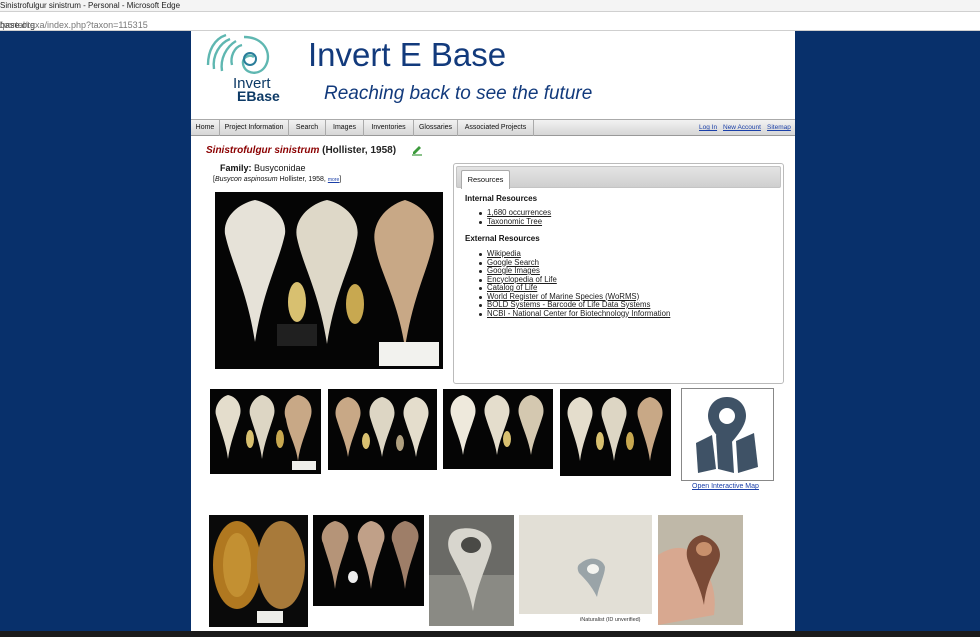  Describe the element at coordinates (246, 179) in the screenshot. I see `synonym-name: Busycon aspinosum` at that location.